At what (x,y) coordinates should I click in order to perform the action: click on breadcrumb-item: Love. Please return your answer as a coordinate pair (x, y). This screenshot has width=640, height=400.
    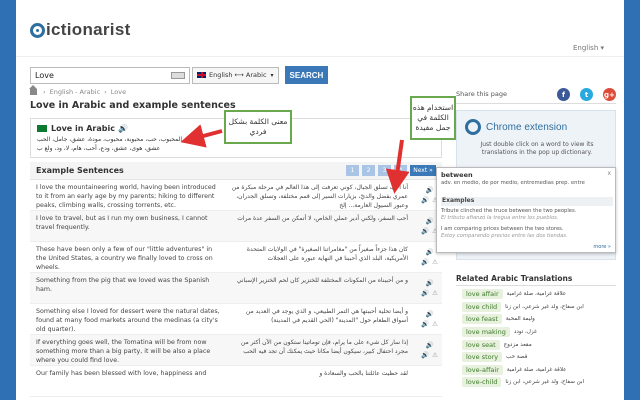
    Looking at the image, I should click on (118, 92).